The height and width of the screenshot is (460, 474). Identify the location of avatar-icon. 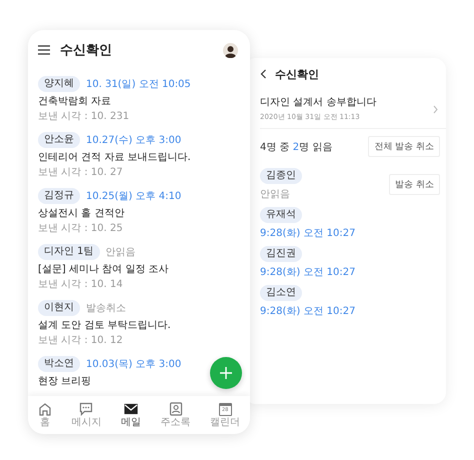
(230, 50).